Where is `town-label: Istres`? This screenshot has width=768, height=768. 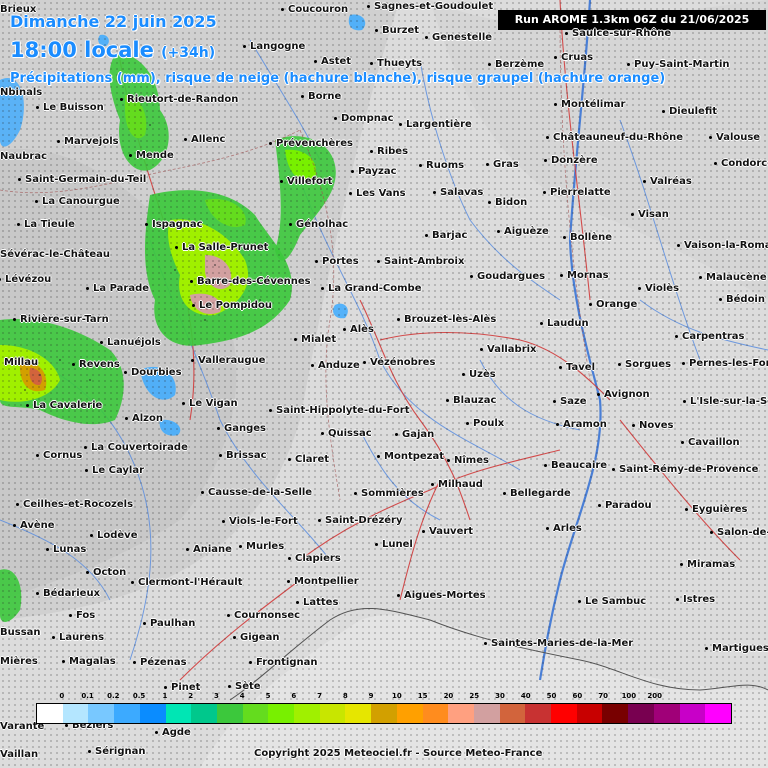 town-label: Istres is located at coordinates (695, 599).